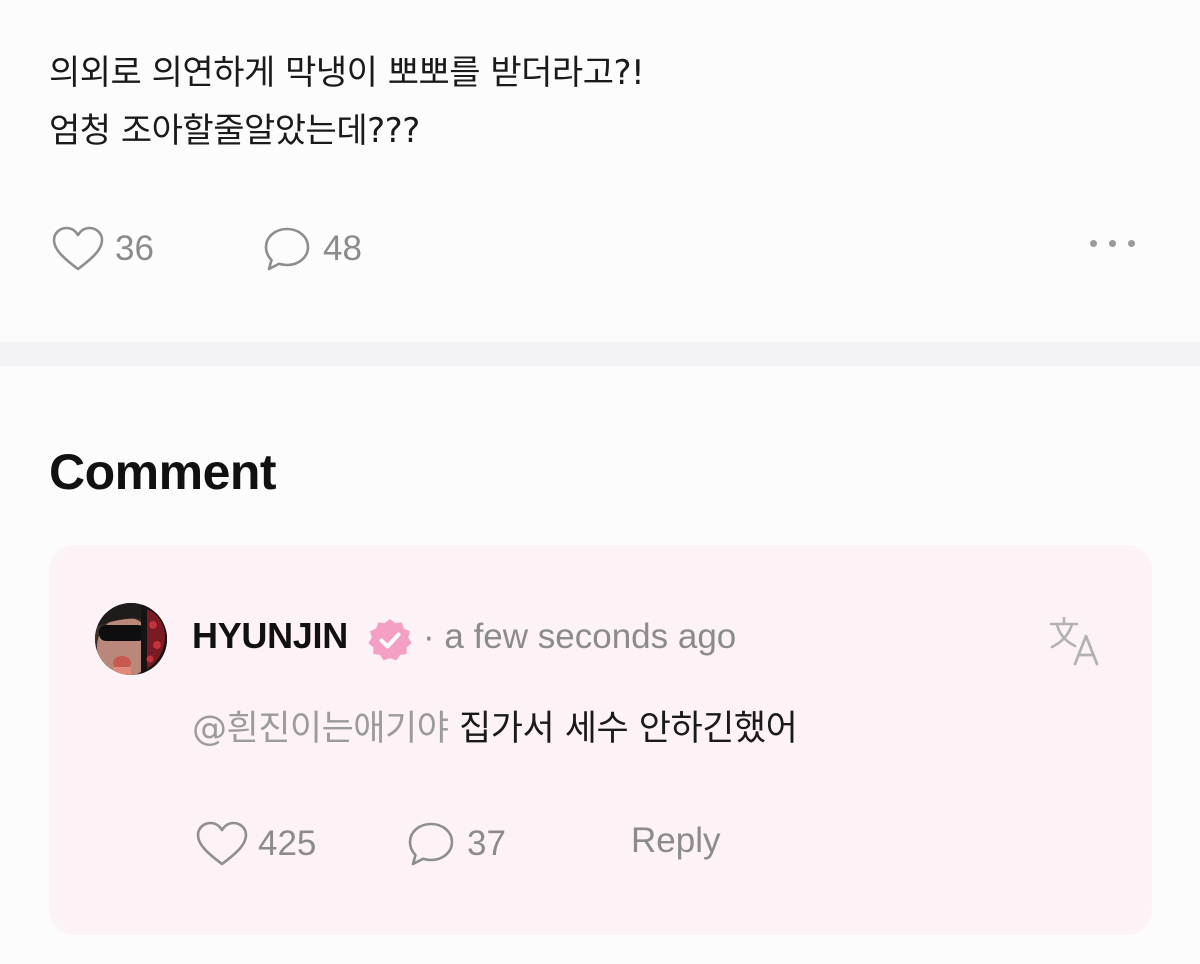  I want to click on avatar, so click(131, 639).